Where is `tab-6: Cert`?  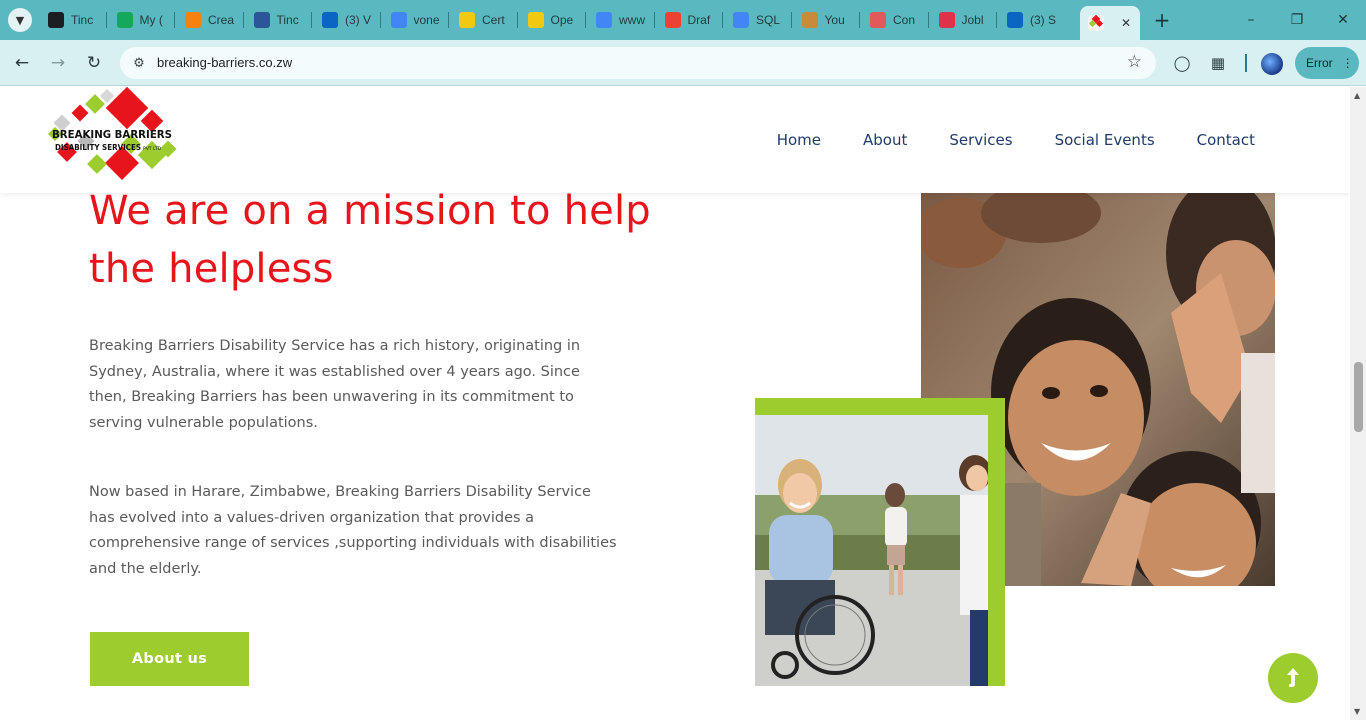 tab-6: Cert is located at coordinates (482, 20).